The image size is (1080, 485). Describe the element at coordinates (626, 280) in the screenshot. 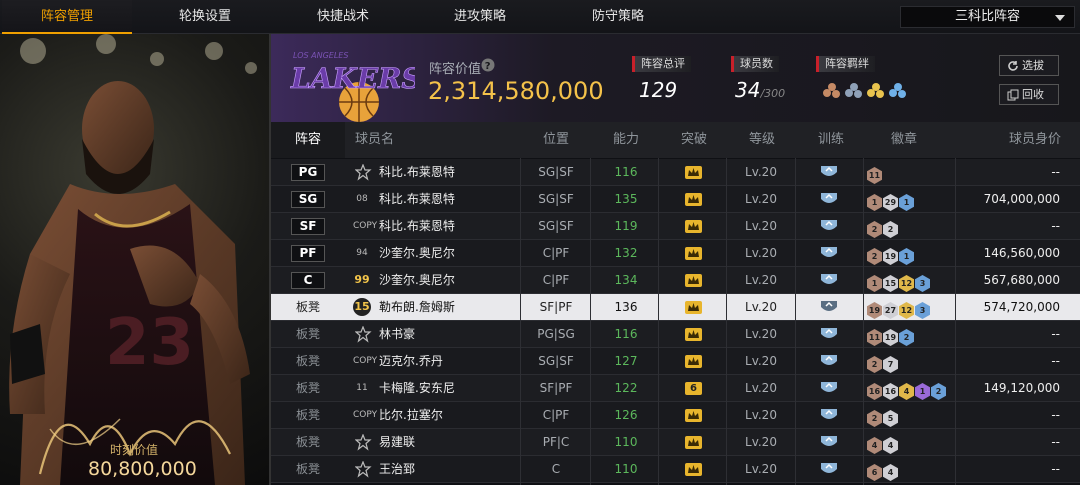

I see `player-ability: 134` at that location.